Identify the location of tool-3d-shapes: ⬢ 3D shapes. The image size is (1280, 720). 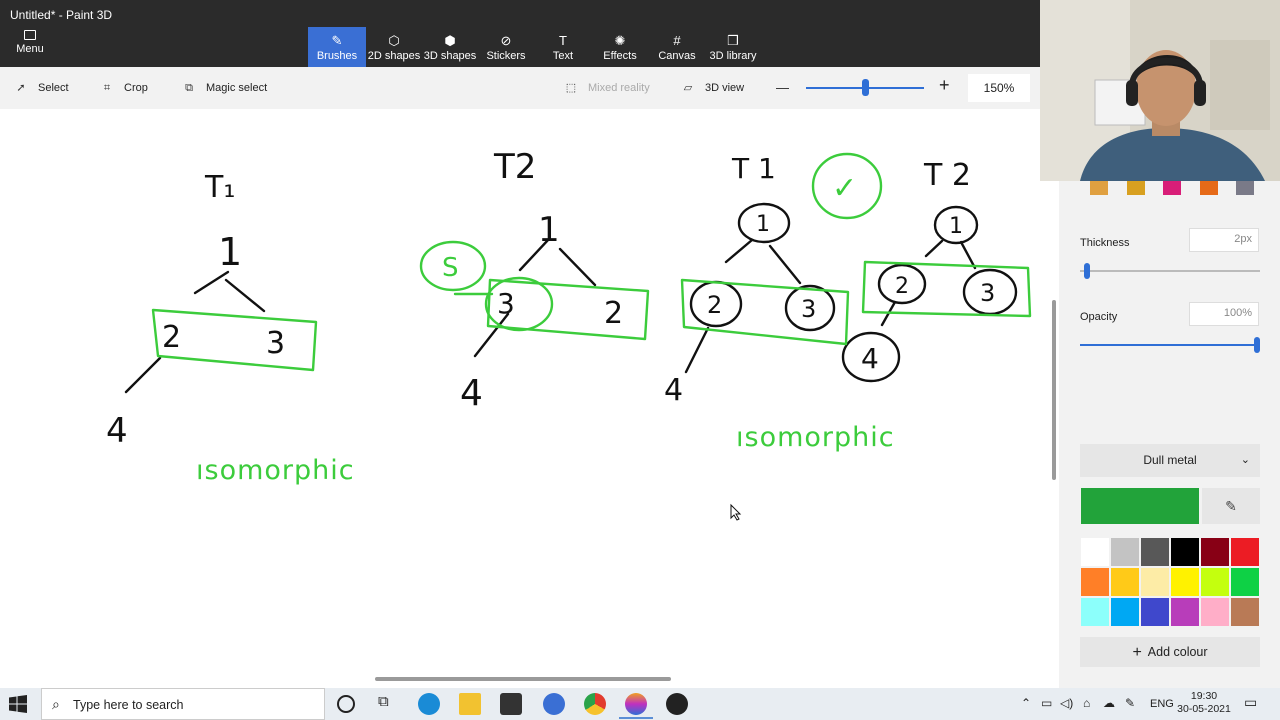
(450, 47).